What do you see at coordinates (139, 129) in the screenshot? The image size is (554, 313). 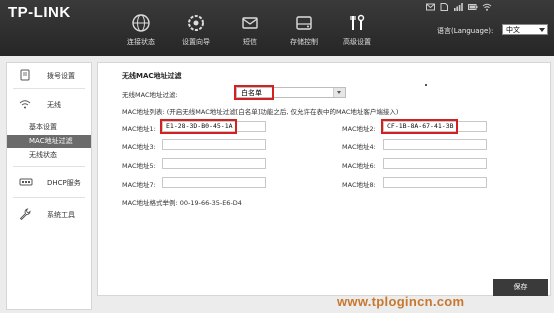 I see `mac-1-label: MAC地址1:` at bounding box center [139, 129].